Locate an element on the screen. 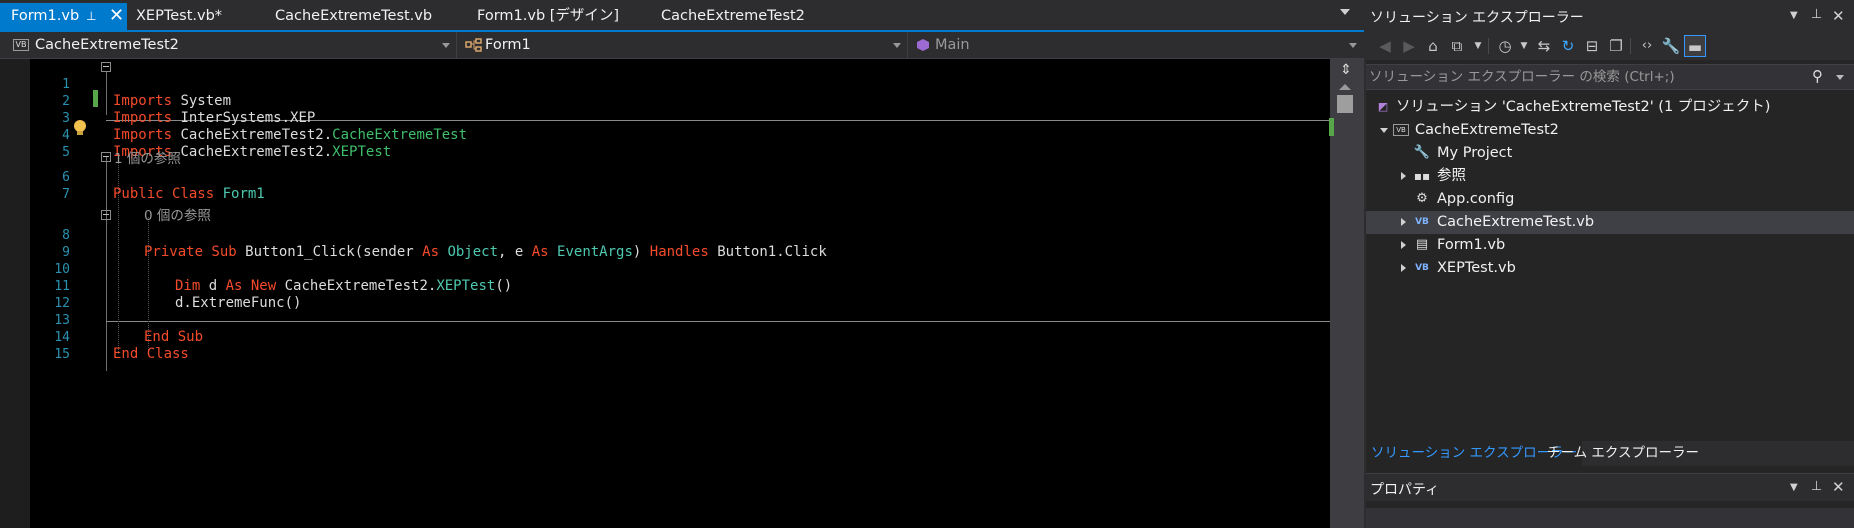  explorer-bottom-tabs: ソリューション エクスプローラー チーム エクスプローラー is located at coordinates (1610, 453).